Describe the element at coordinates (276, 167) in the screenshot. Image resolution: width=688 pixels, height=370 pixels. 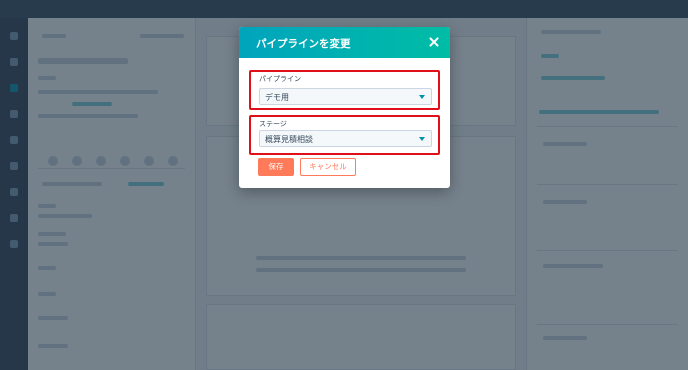
I see `save-button: 保存` at that location.